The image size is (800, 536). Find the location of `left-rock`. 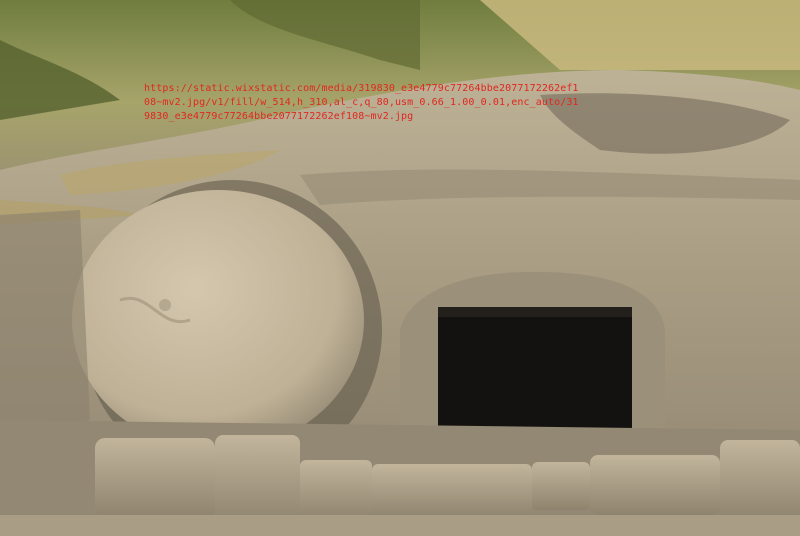

left-rock is located at coordinates (45, 325).